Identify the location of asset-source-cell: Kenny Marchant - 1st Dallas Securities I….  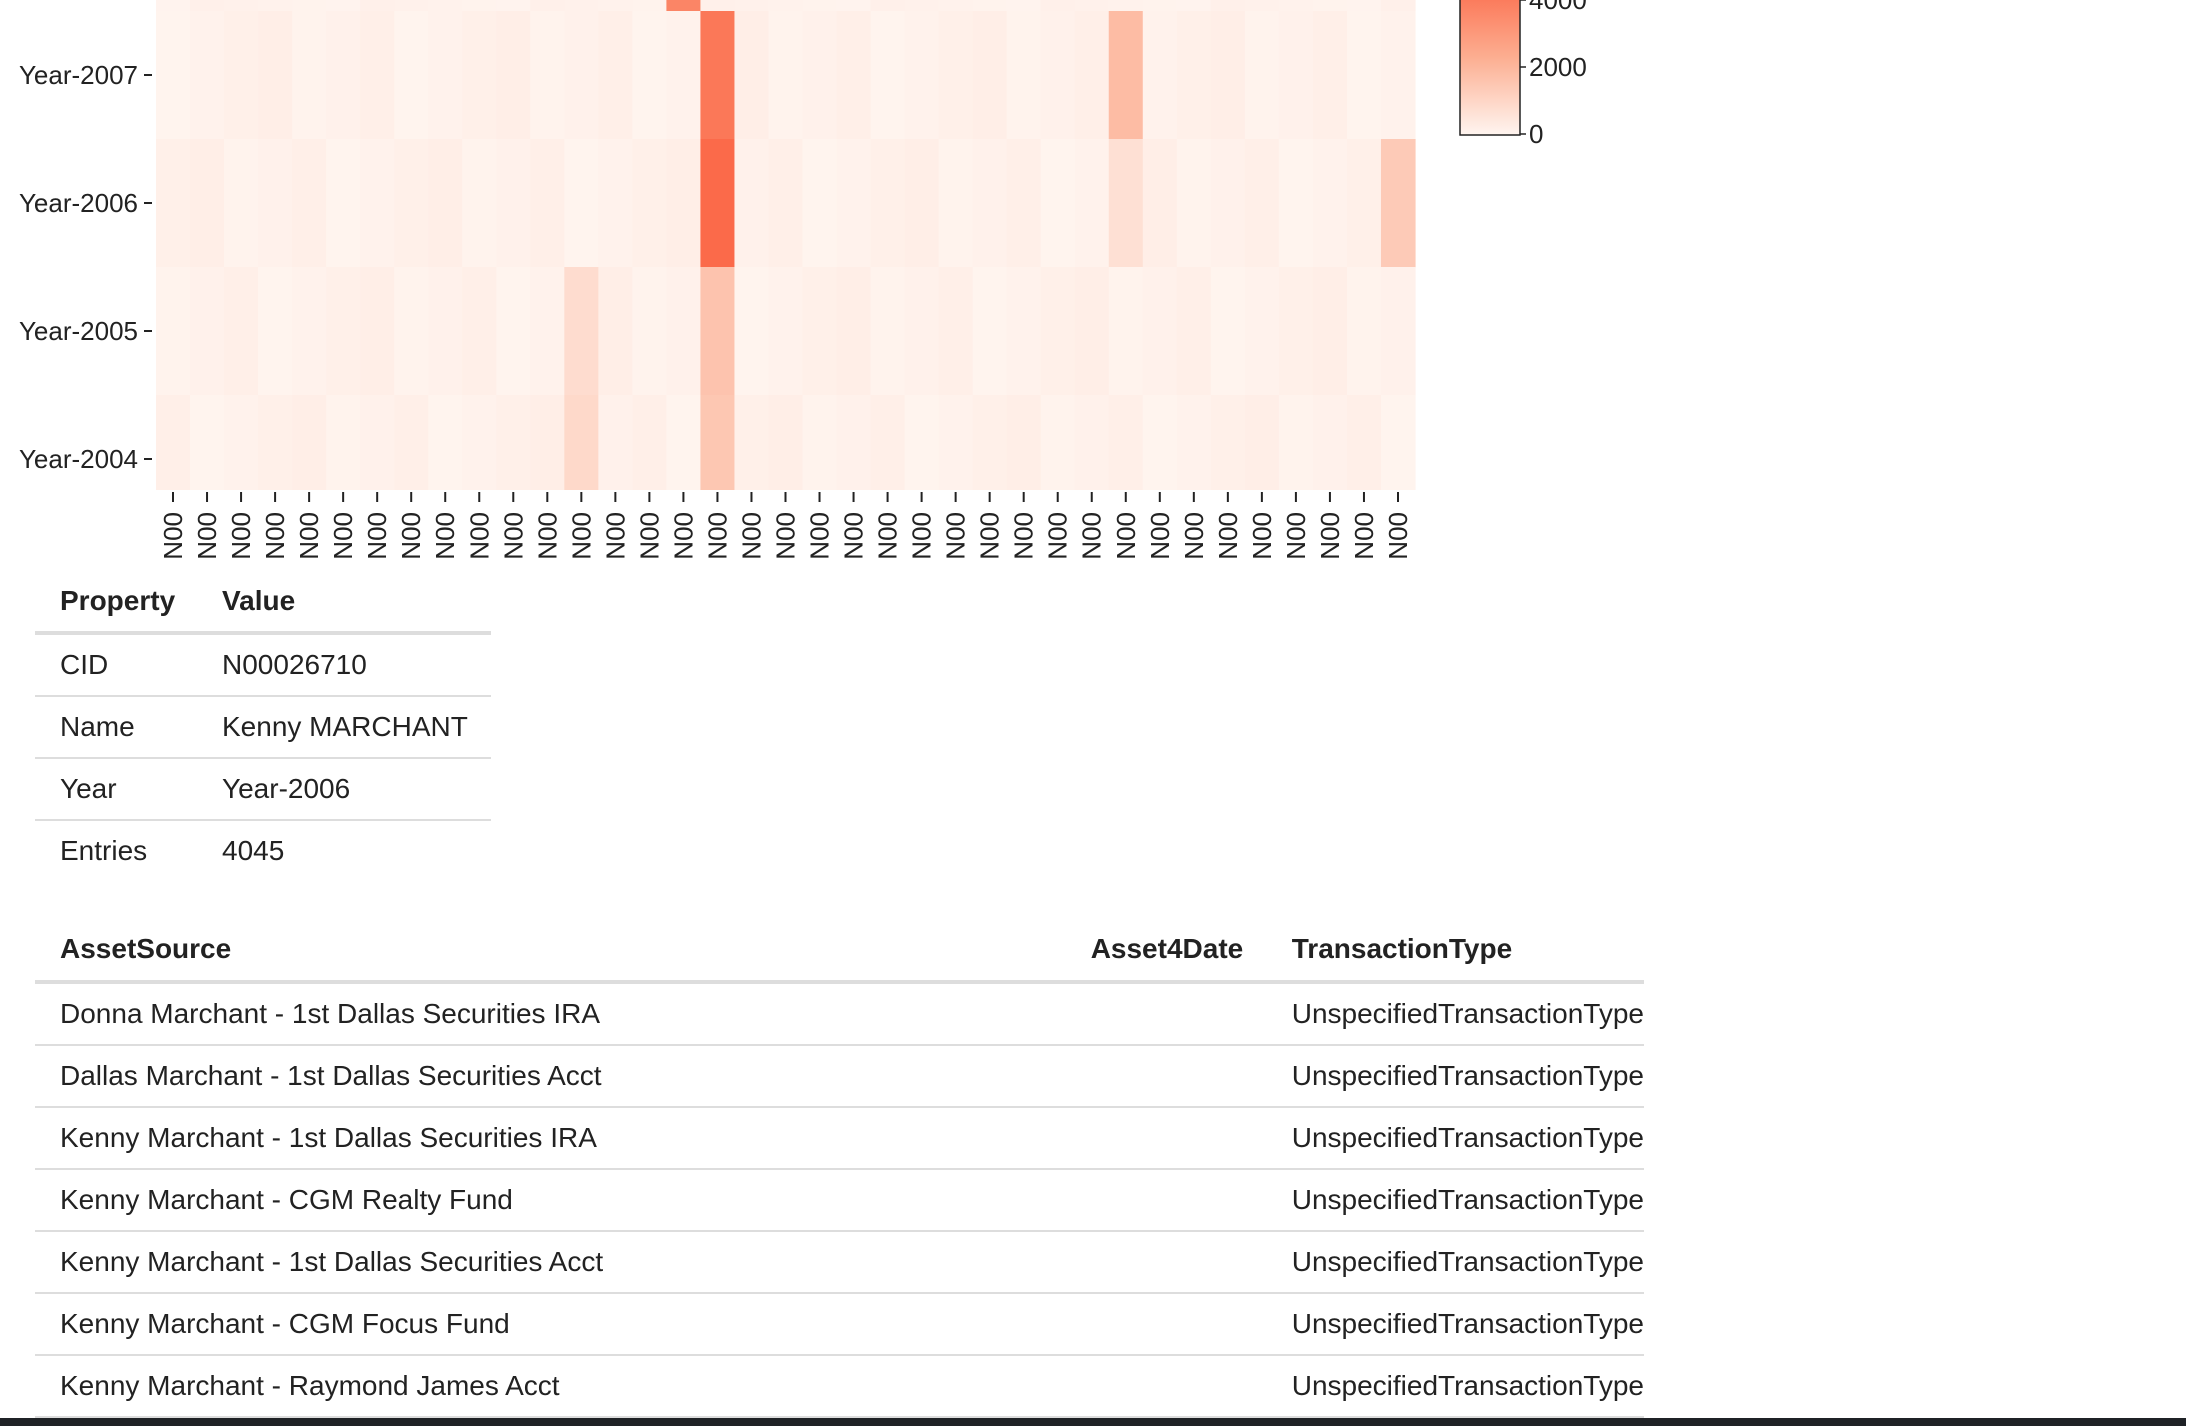
(550, 1138).